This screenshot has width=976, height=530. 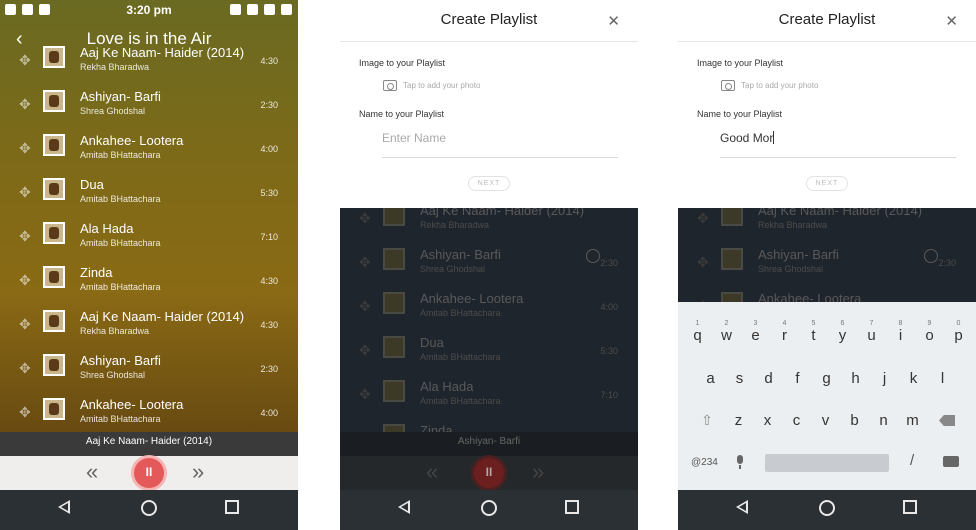 What do you see at coordinates (252, 9) in the screenshot?
I see `wifi-icon` at bounding box center [252, 9].